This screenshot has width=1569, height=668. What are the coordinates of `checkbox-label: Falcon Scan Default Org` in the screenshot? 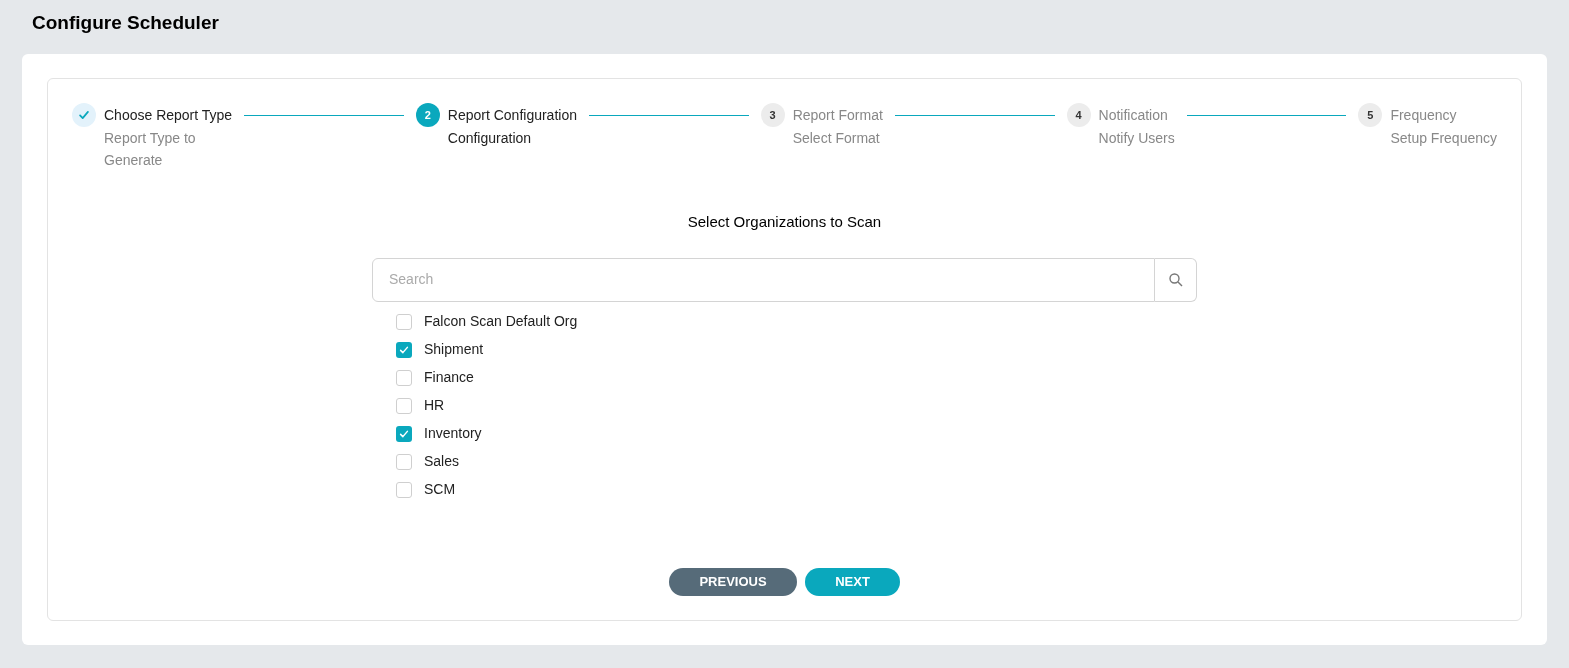 It's located at (501, 321).